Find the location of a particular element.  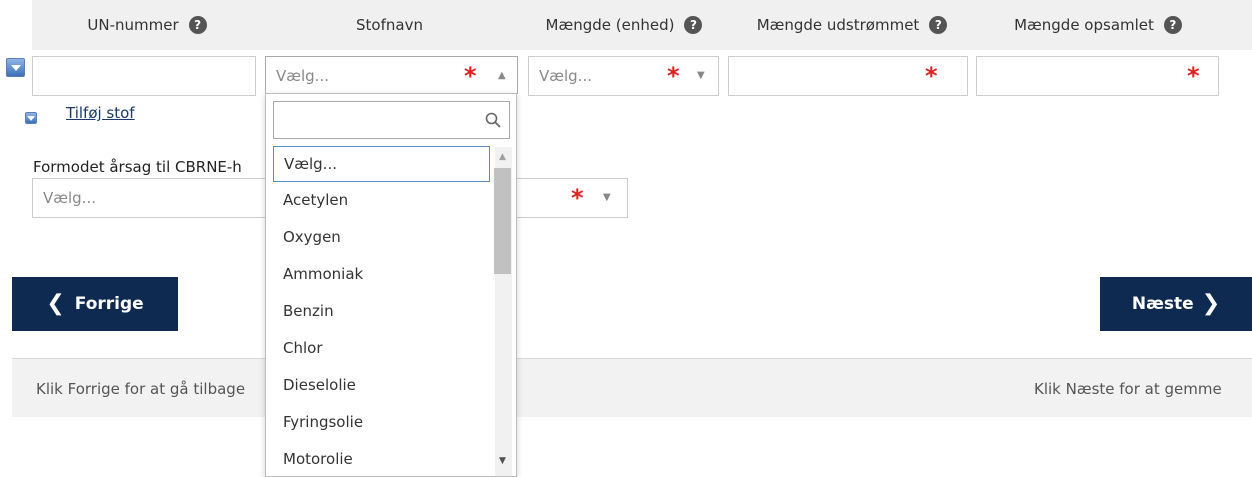

header-maengde-enhed: Mængde (enhed) ? is located at coordinates (624, 25).